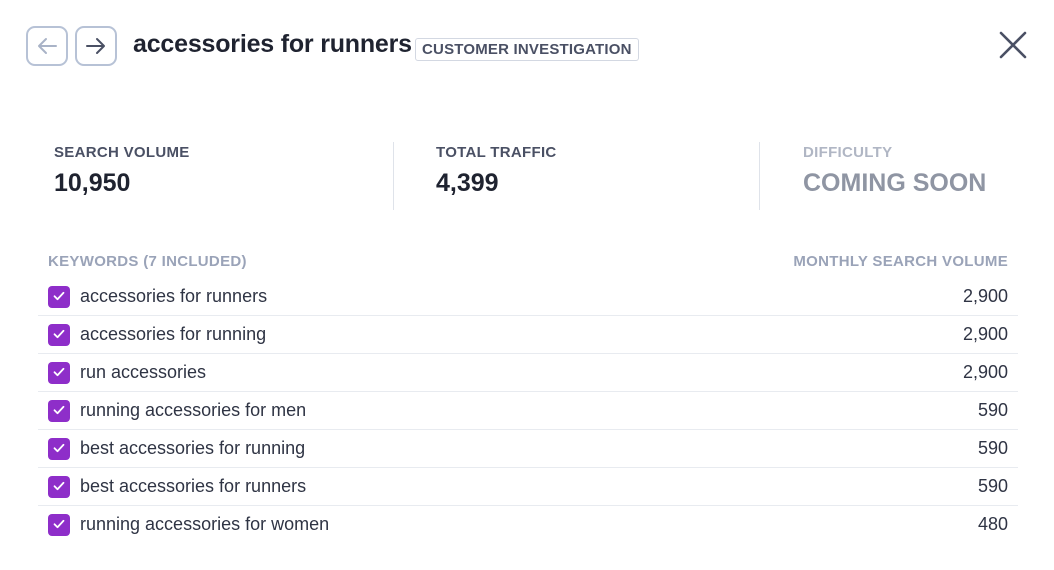 This screenshot has width=1054, height=570. I want to click on keyword-volume: 480, so click(992, 524).